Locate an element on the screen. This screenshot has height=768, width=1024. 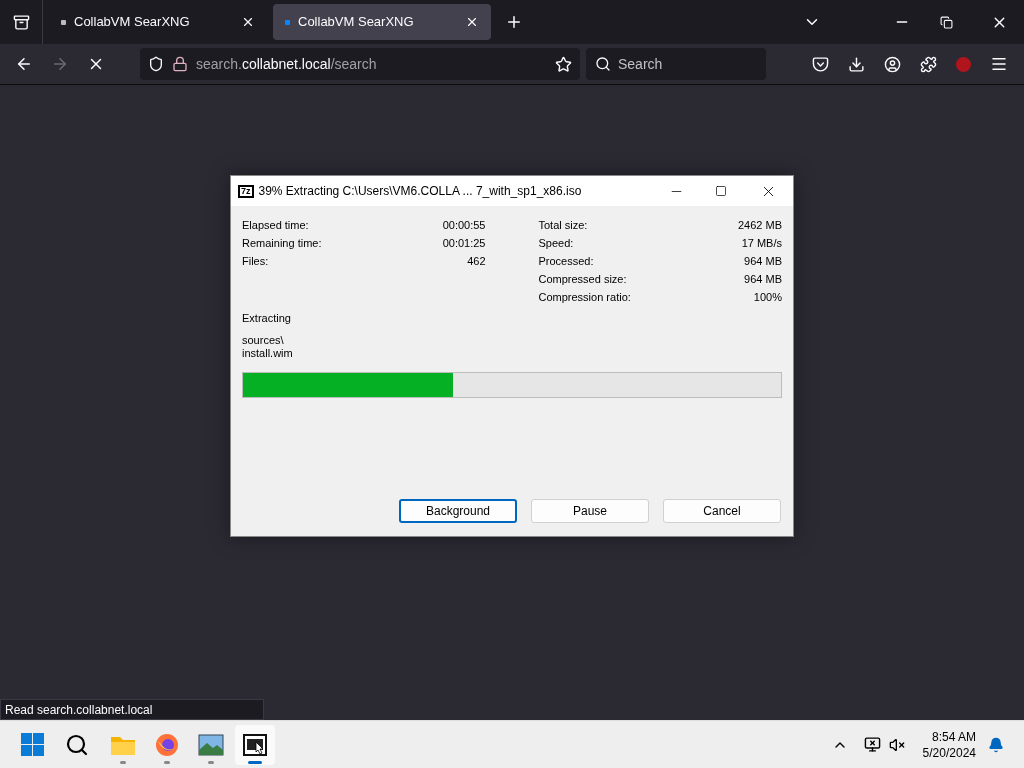
stat-value: 462 is located at coordinates (476, 261).